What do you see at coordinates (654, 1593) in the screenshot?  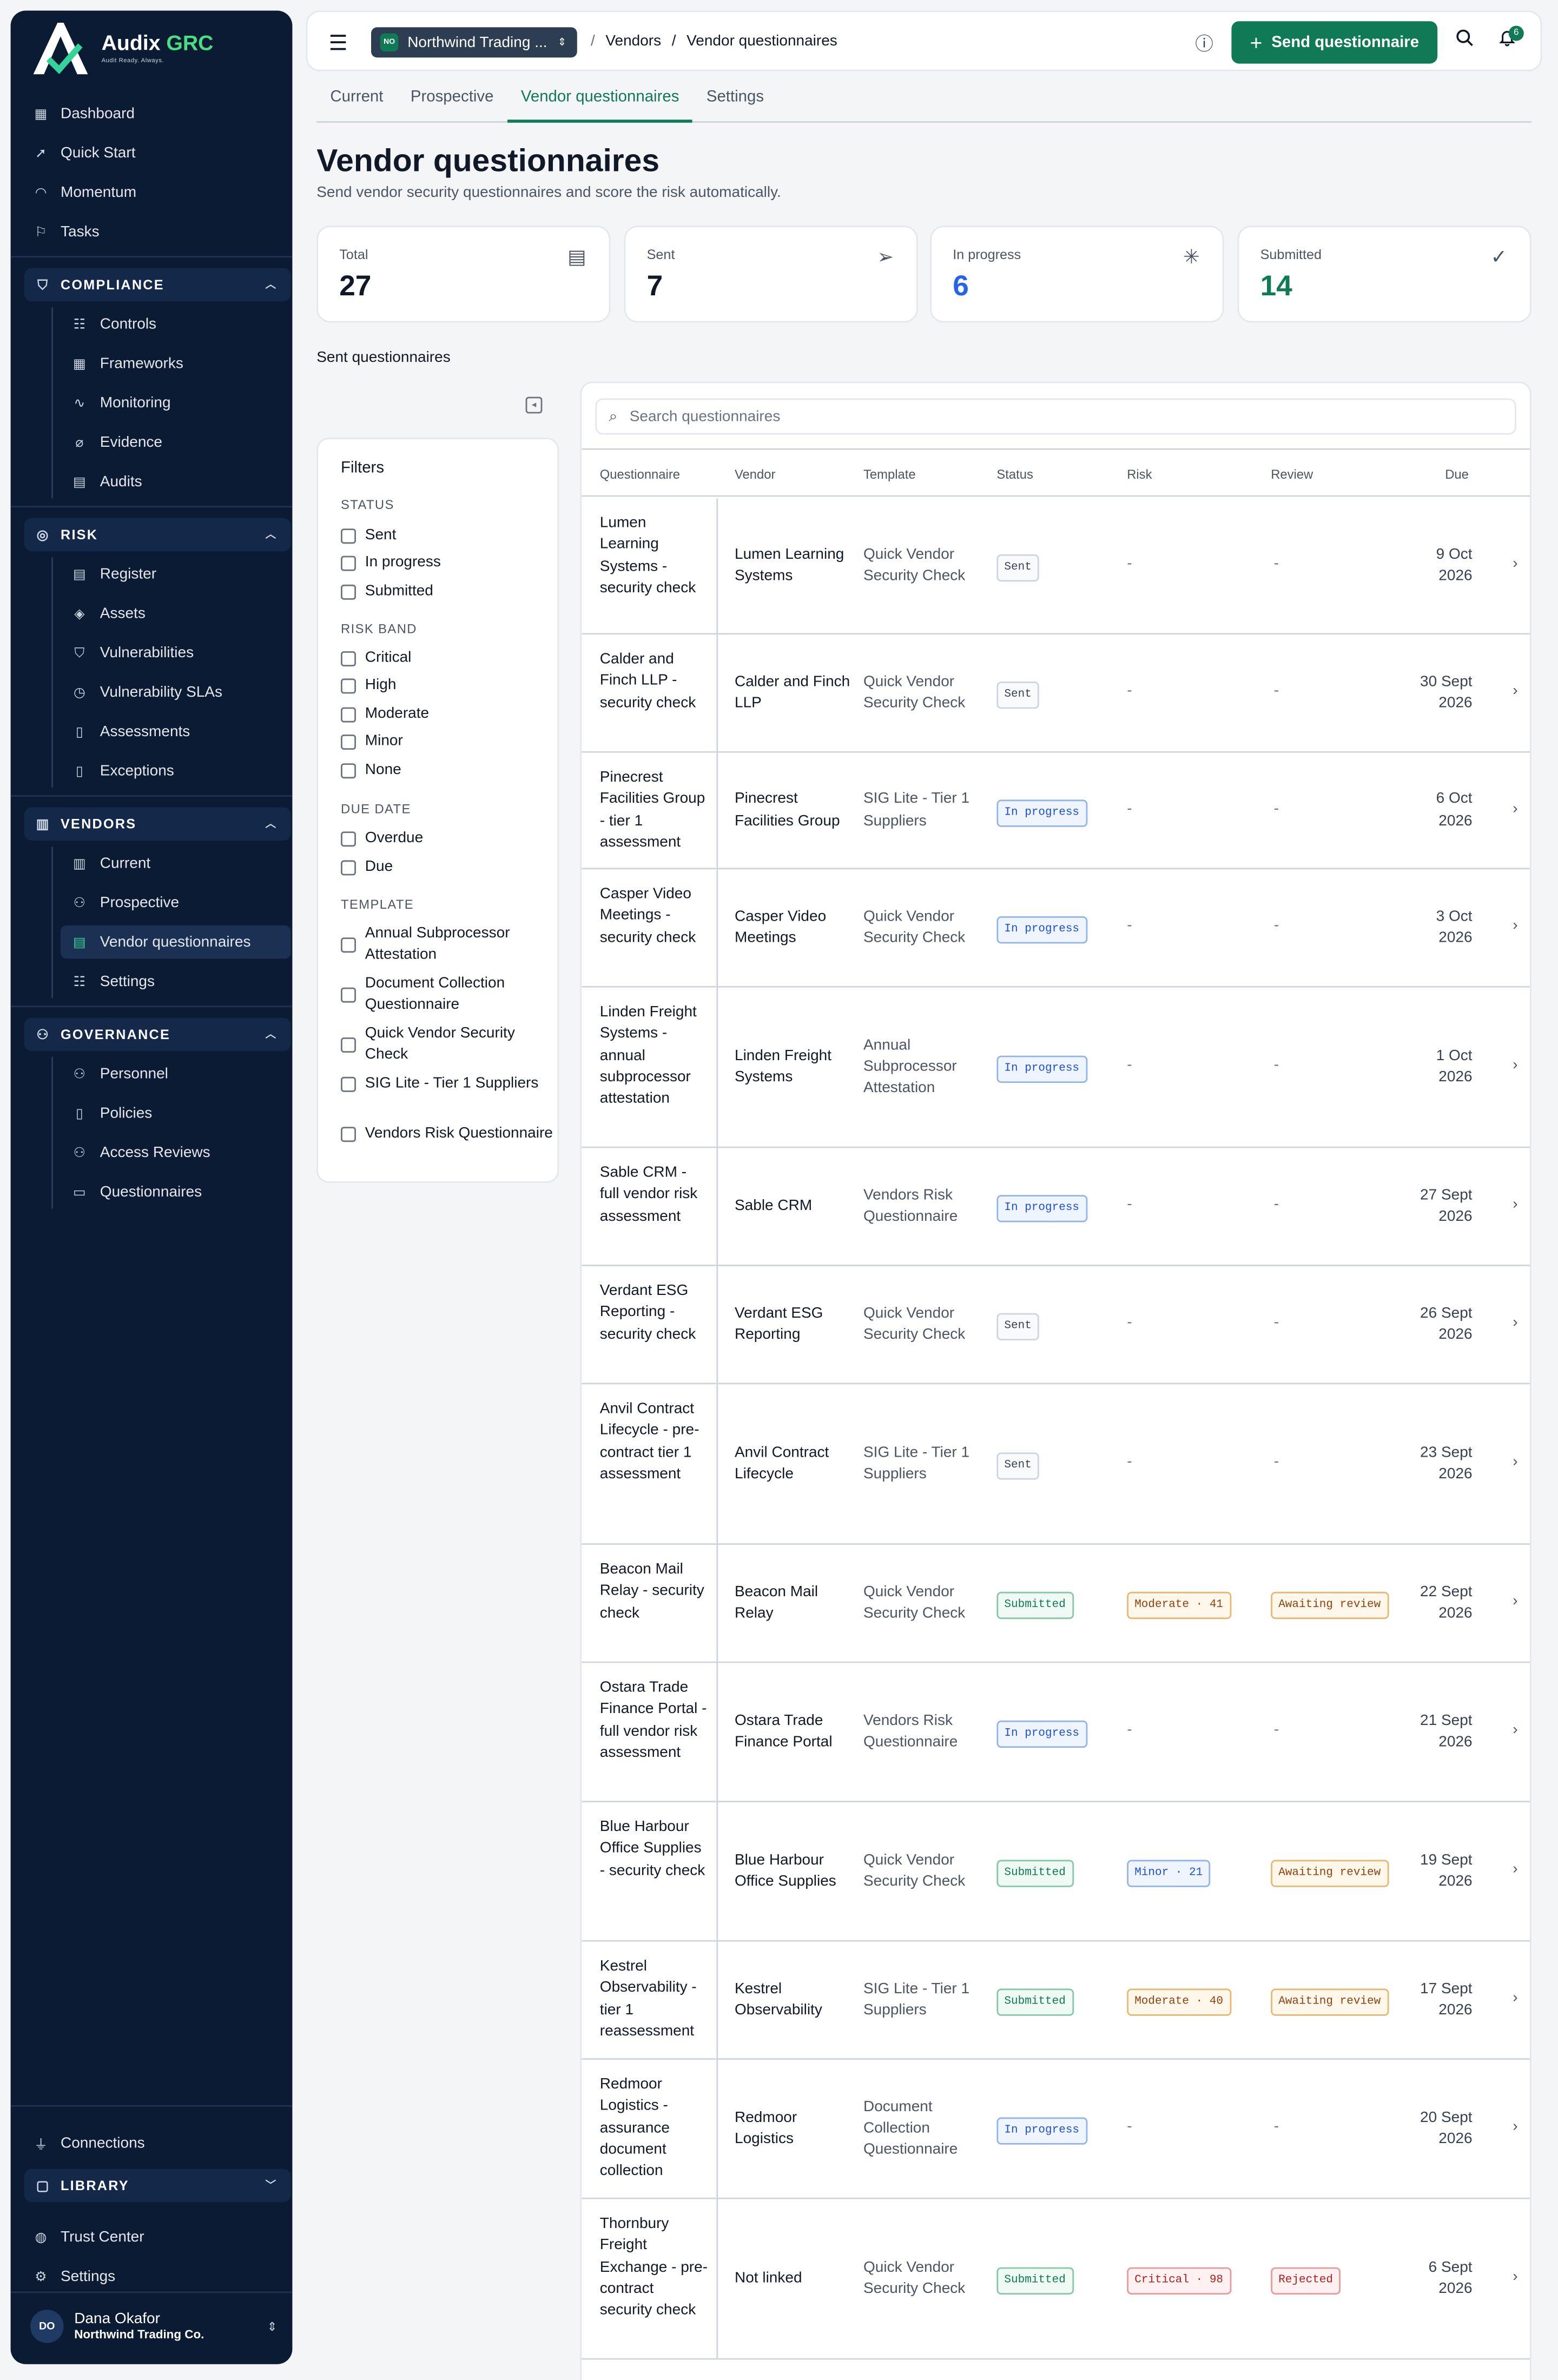 I see `questionnaire-name: Beacon Mail Relay - security check` at bounding box center [654, 1593].